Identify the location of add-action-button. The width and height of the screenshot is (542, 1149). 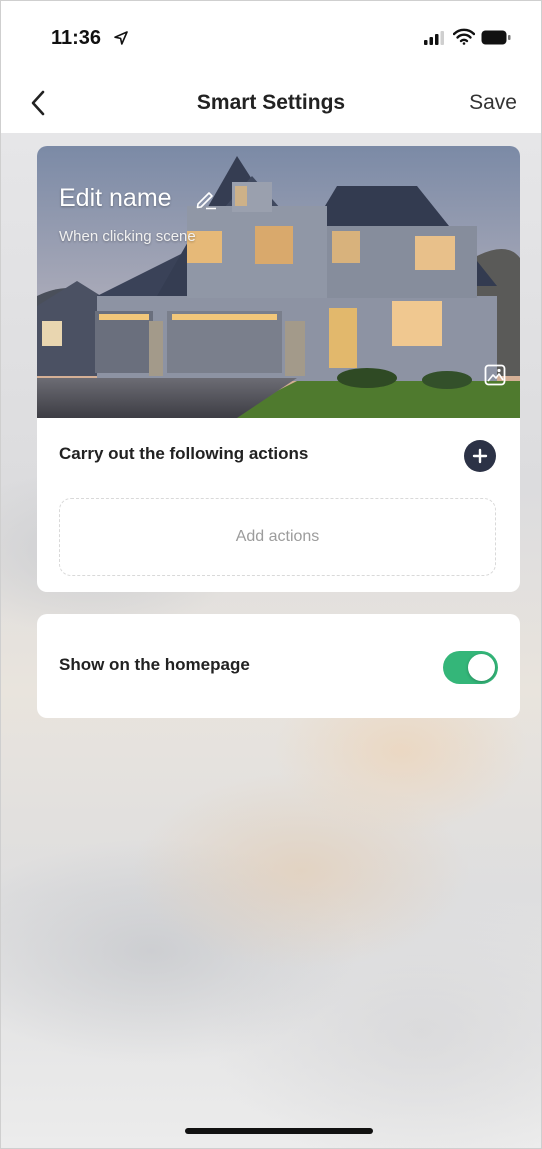
(480, 456).